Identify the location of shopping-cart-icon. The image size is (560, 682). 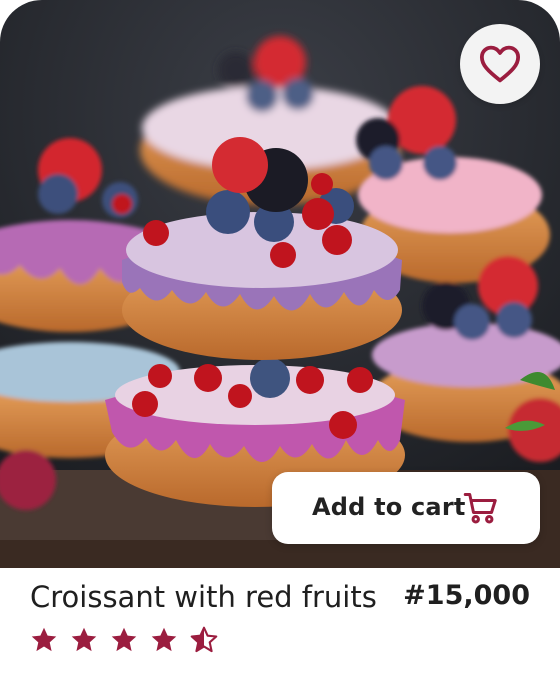
(480, 508).